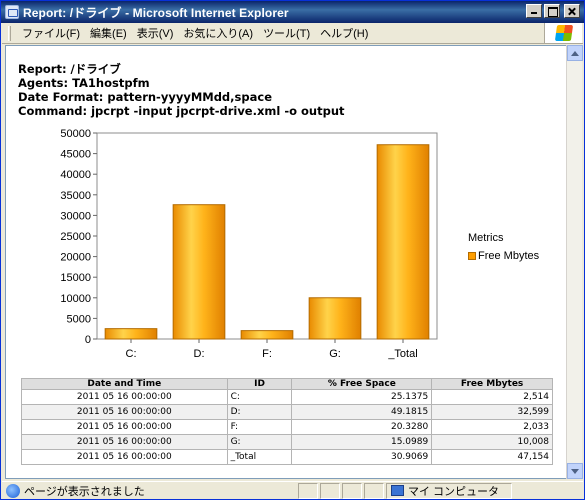 The image size is (585, 500). I want to click on window-controls, so click(553, 11).